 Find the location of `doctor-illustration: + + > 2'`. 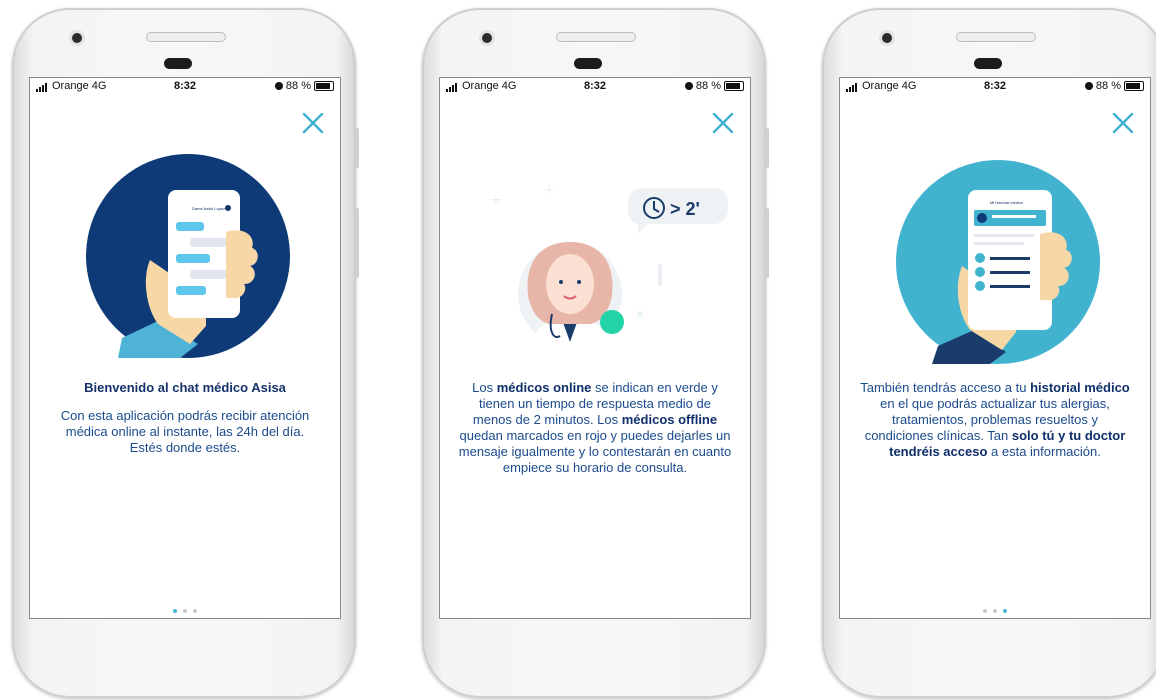

doctor-illustration: + + > 2' is located at coordinates (609, 264).